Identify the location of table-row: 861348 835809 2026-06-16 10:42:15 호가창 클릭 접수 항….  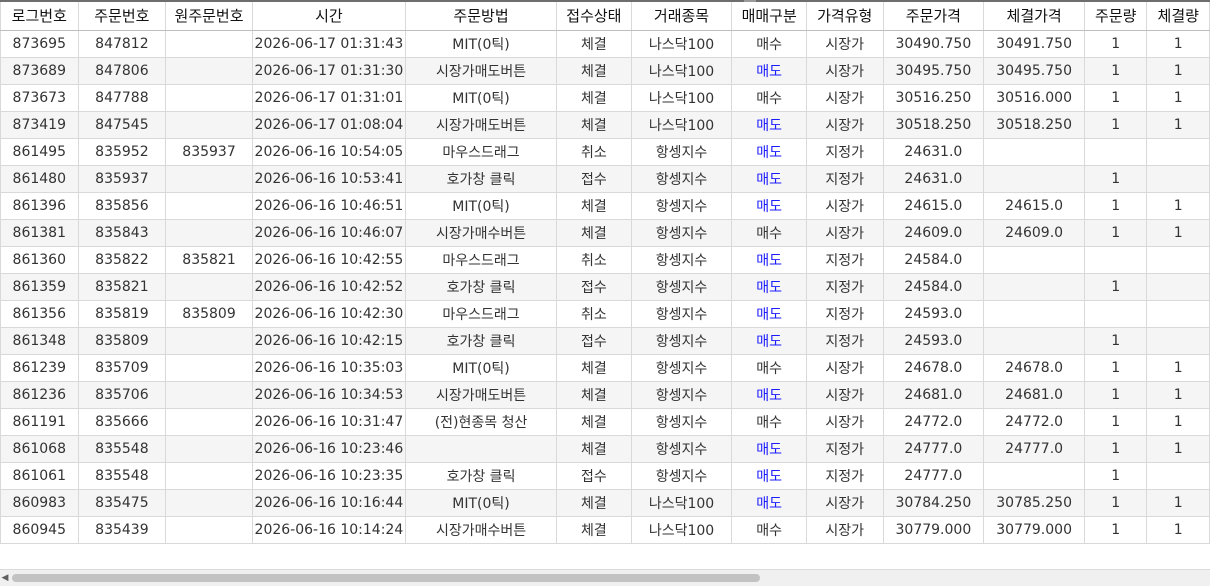
(605, 340).